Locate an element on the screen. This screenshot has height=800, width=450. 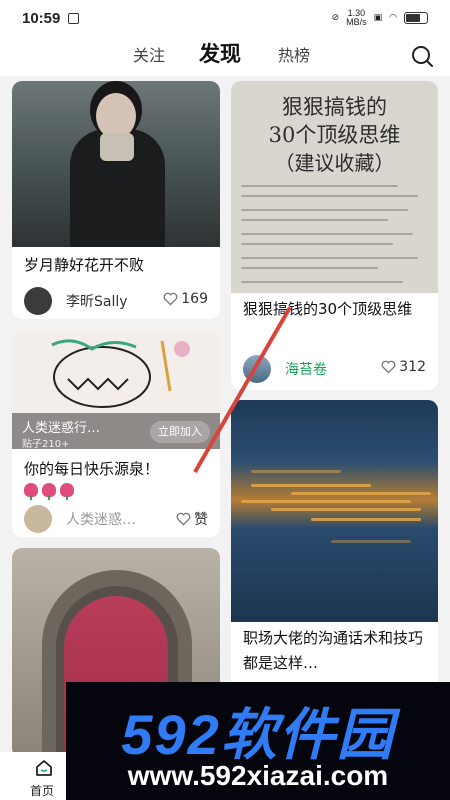
group-banner: 人类迷惑行… 贴子210+ 立即加入 is located at coordinates (116, 431).